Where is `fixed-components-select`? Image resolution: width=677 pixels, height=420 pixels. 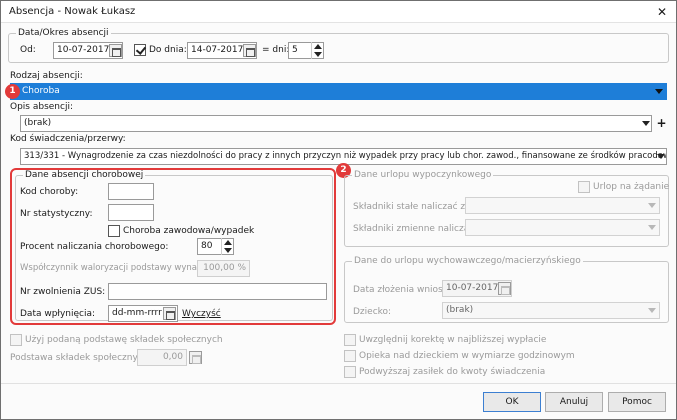
fixed-components-select is located at coordinates (562, 205).